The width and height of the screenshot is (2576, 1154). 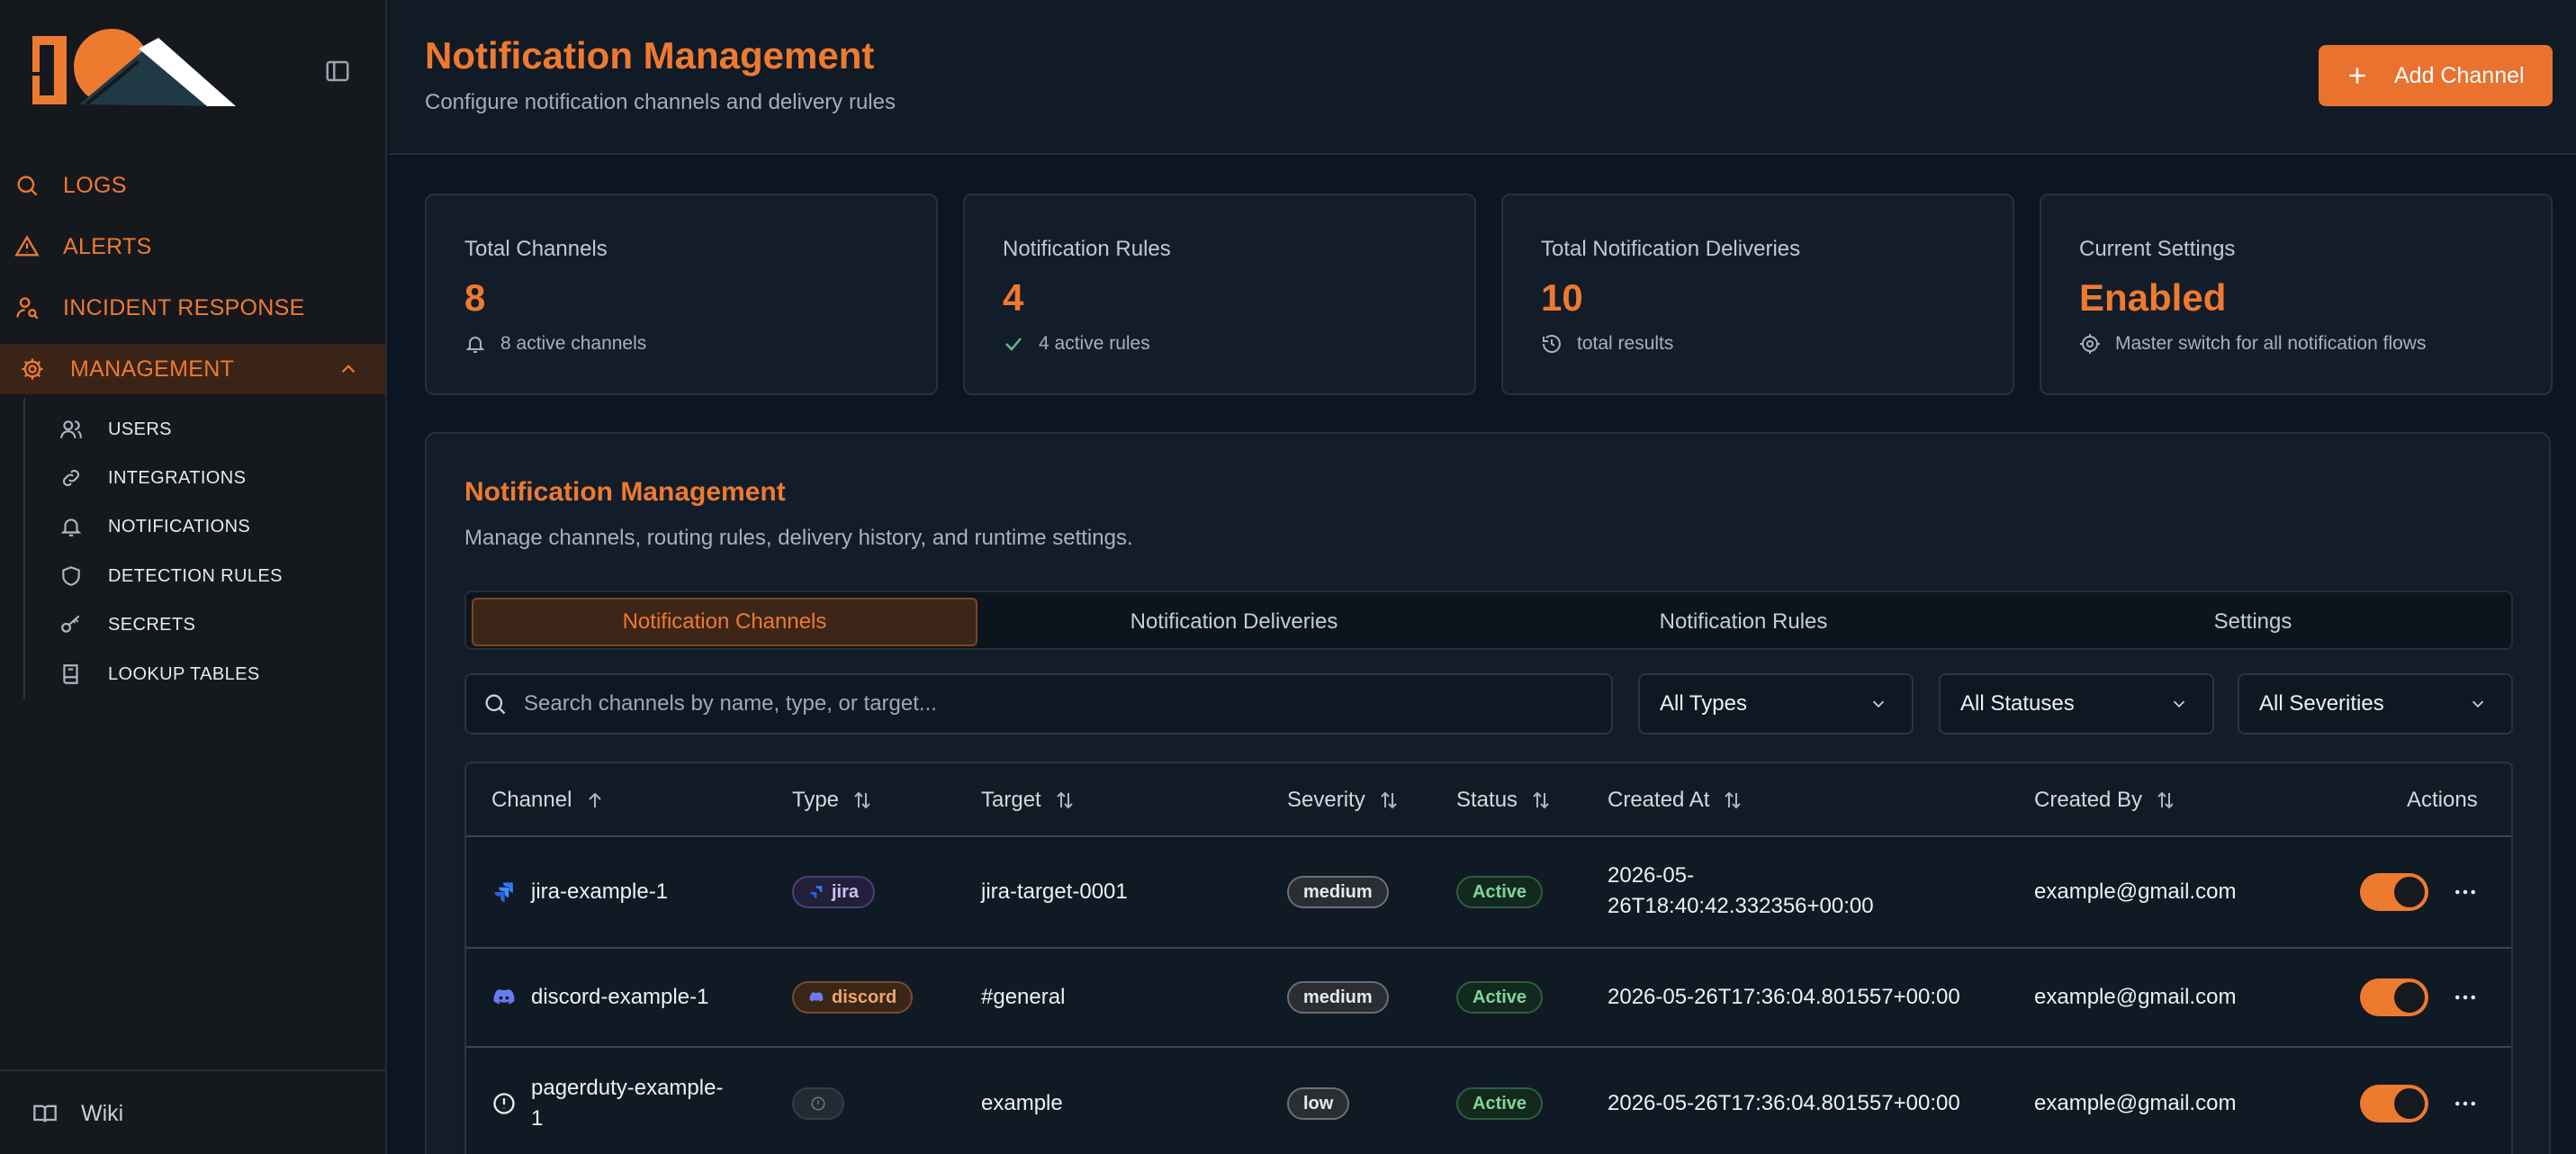 I want to click on shield-icon, so click(x=71, y=576).